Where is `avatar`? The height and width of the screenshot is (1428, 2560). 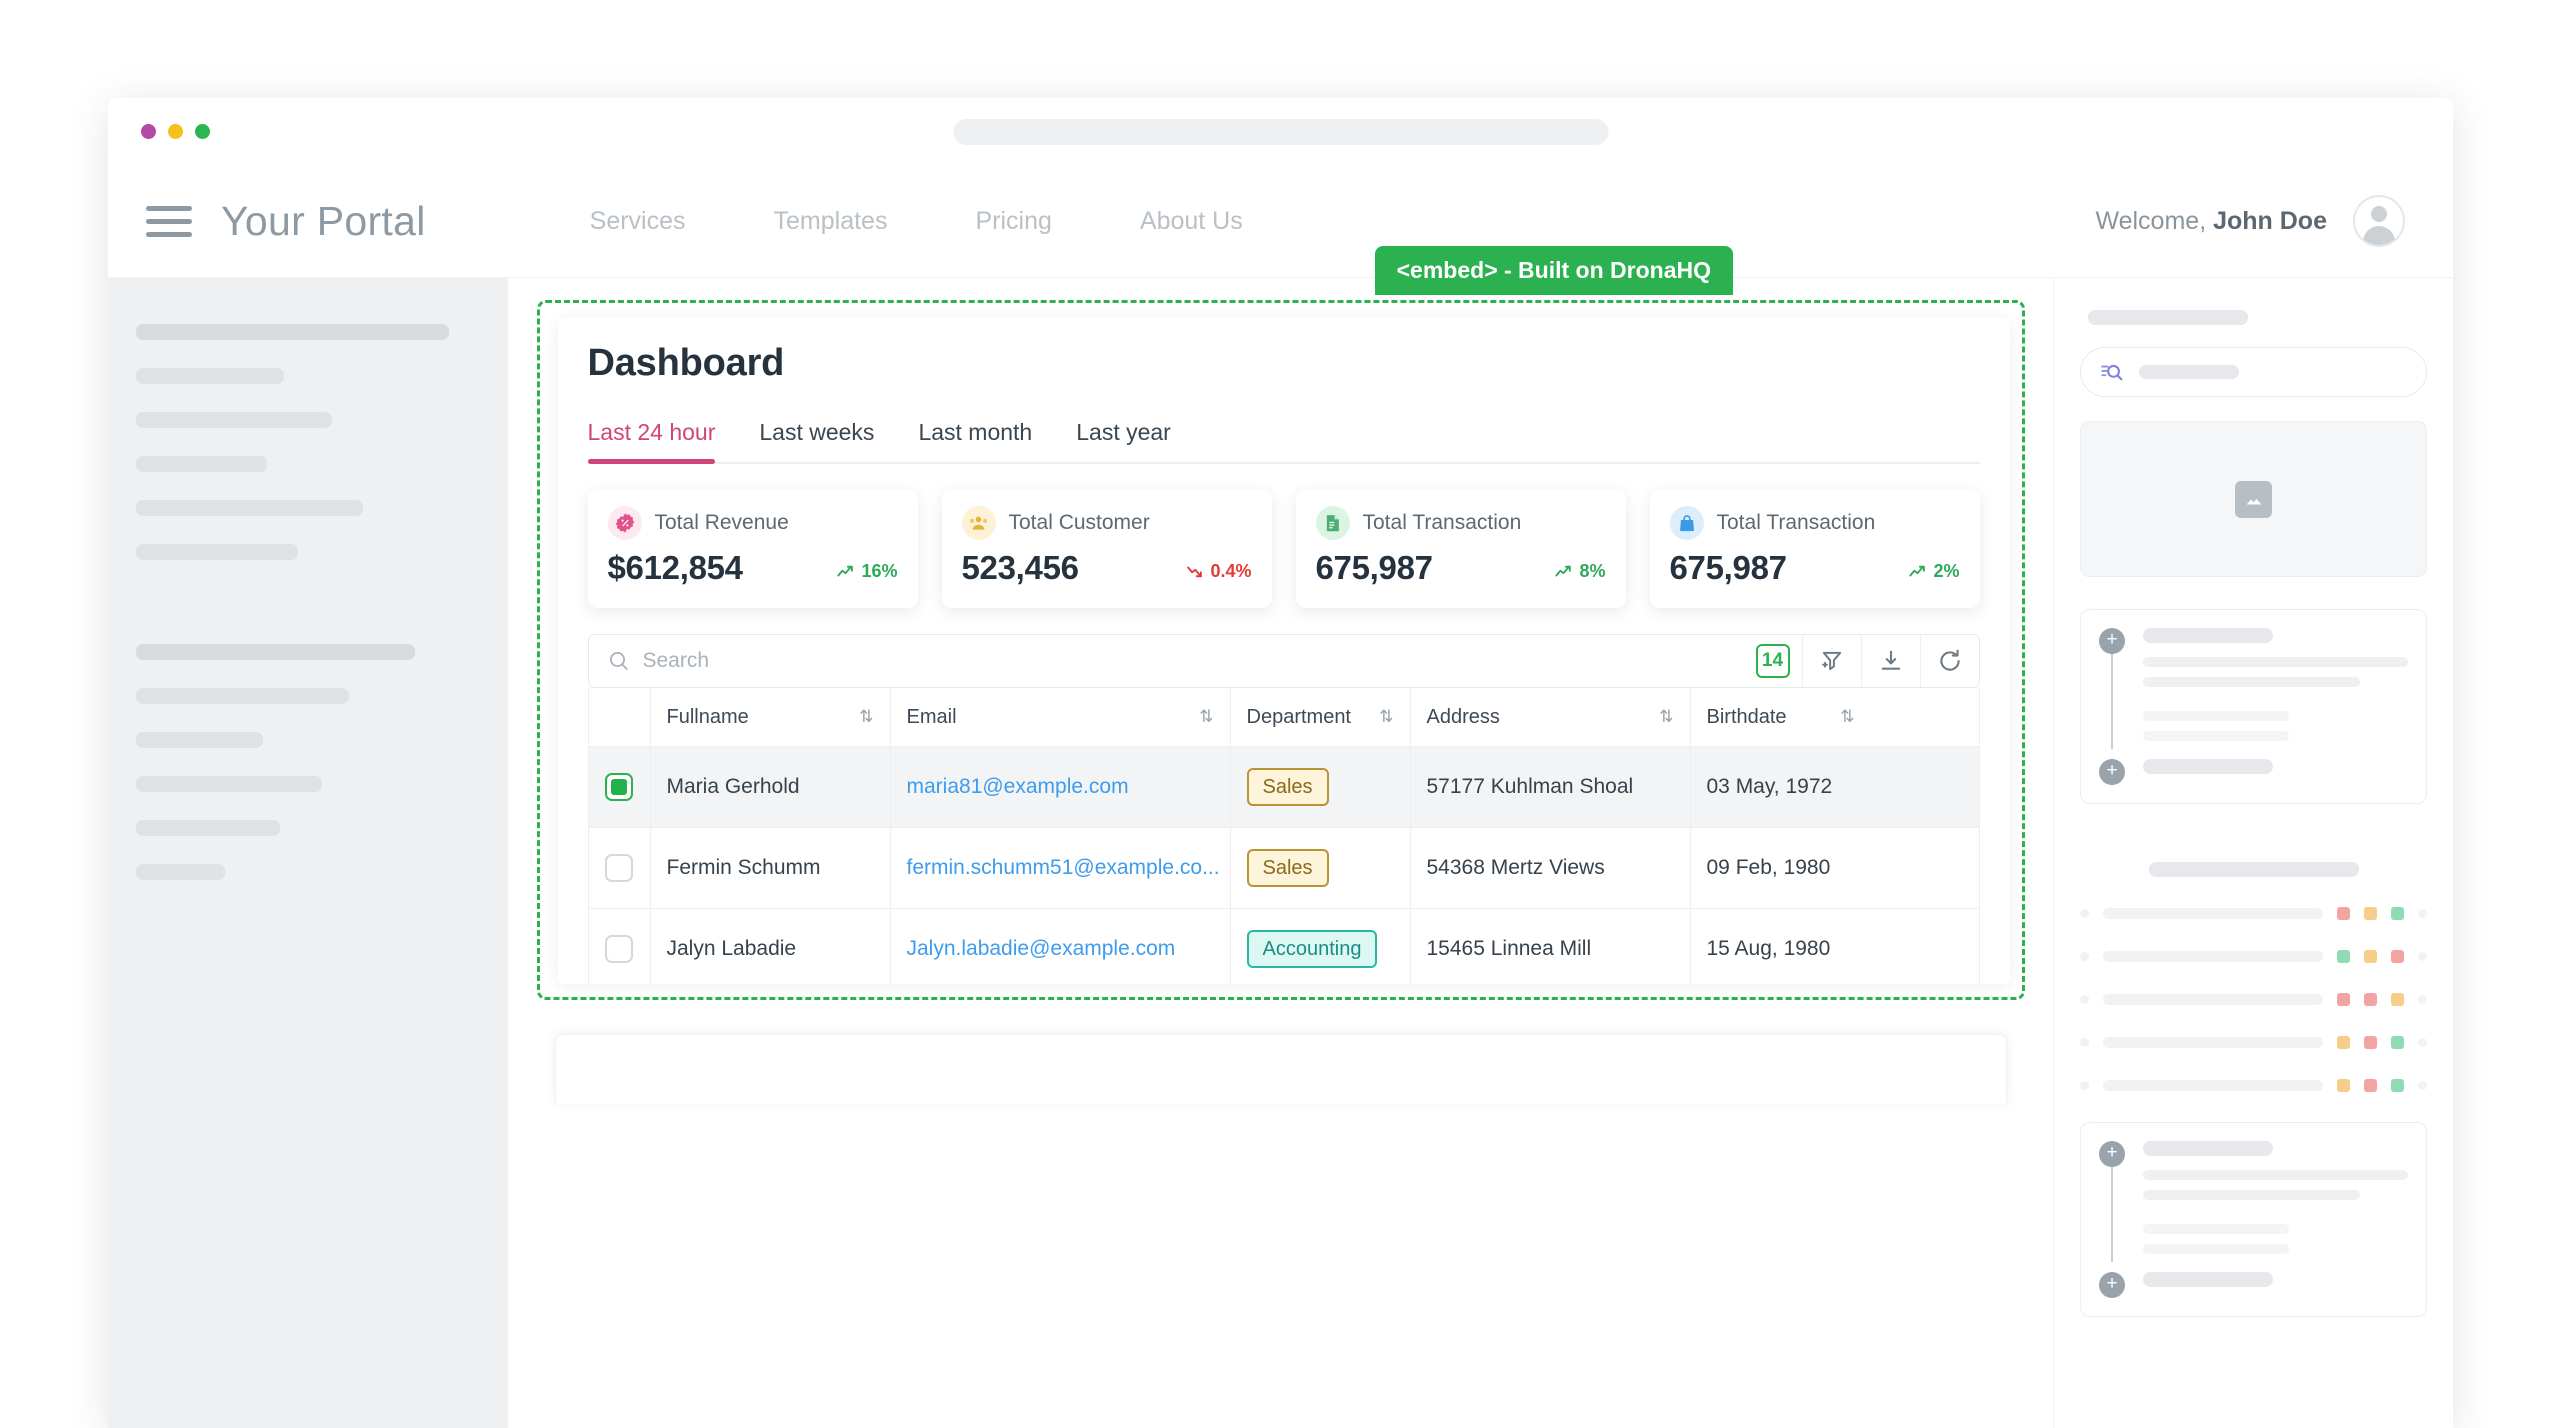 avatar is located at coordinates (2379, 221).